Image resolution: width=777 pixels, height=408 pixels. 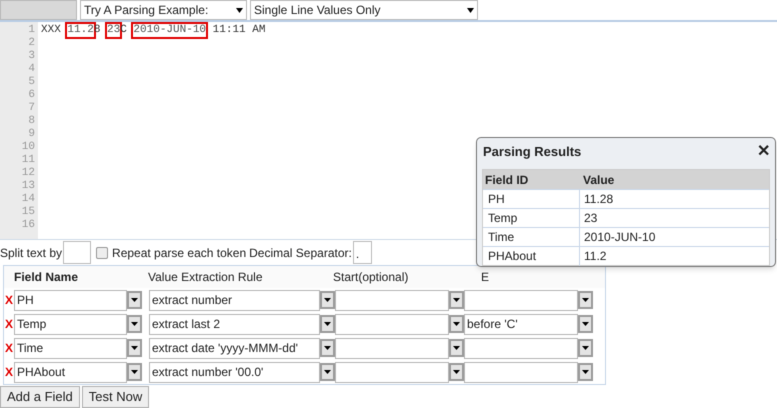 What do you see at coordinates (80, 30) in the screenshot?
I see `highlighted-token: 11.2` at bounding box center [80, 30].